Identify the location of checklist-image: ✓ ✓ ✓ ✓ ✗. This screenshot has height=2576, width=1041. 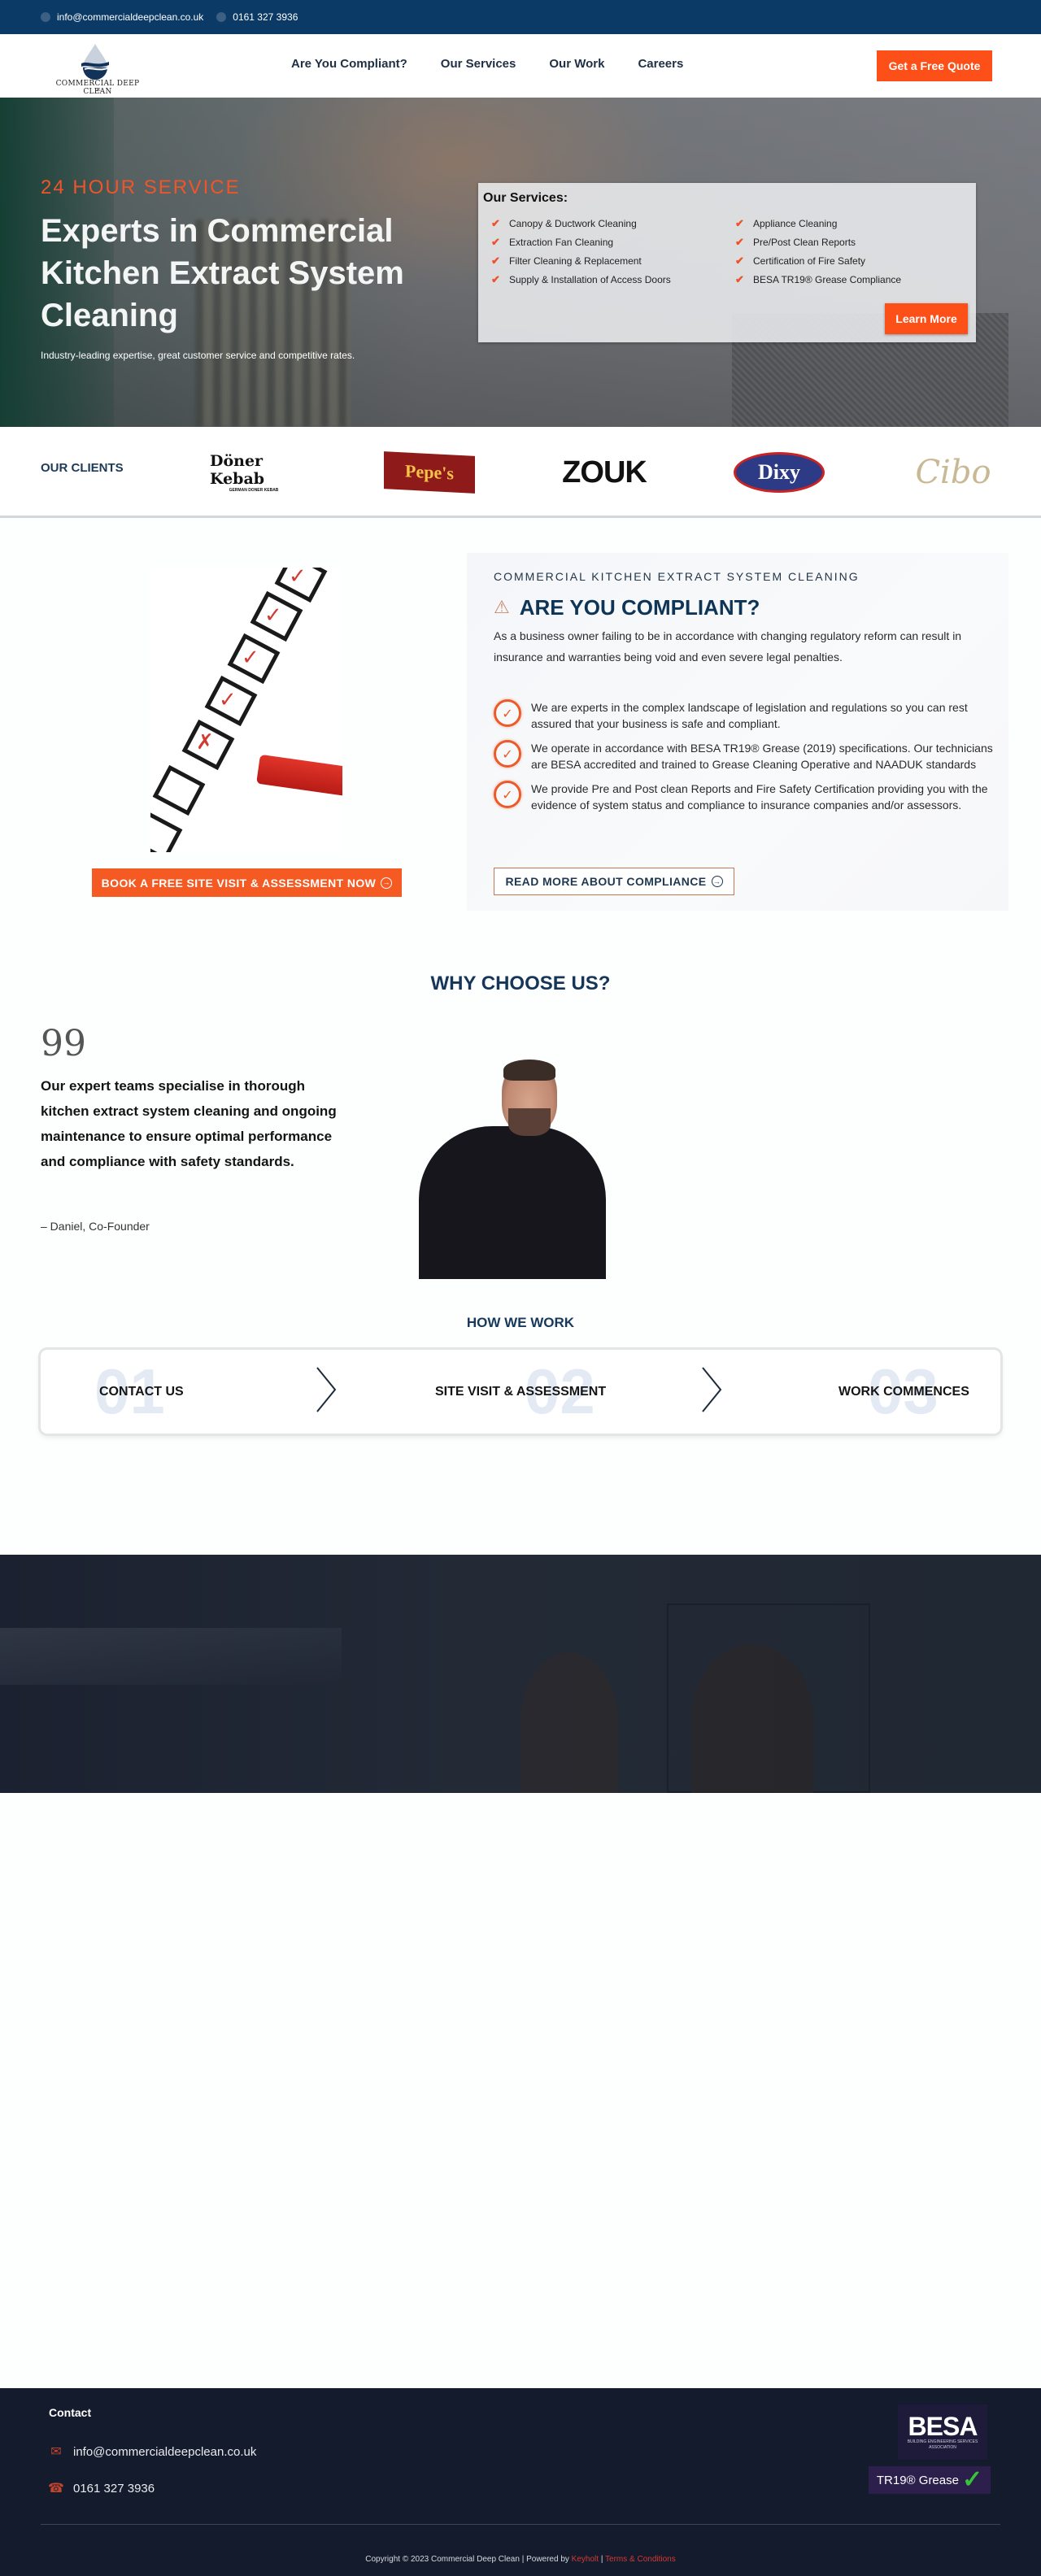
(246, 710).